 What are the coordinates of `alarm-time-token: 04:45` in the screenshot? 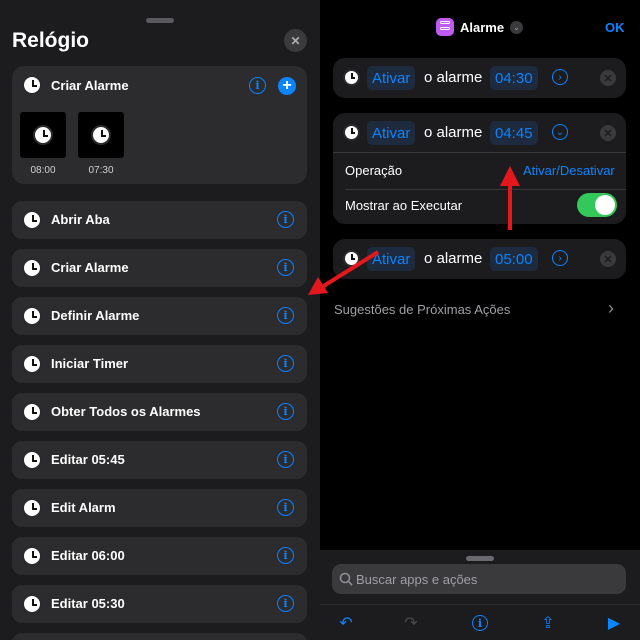 It's located at (514, 133).